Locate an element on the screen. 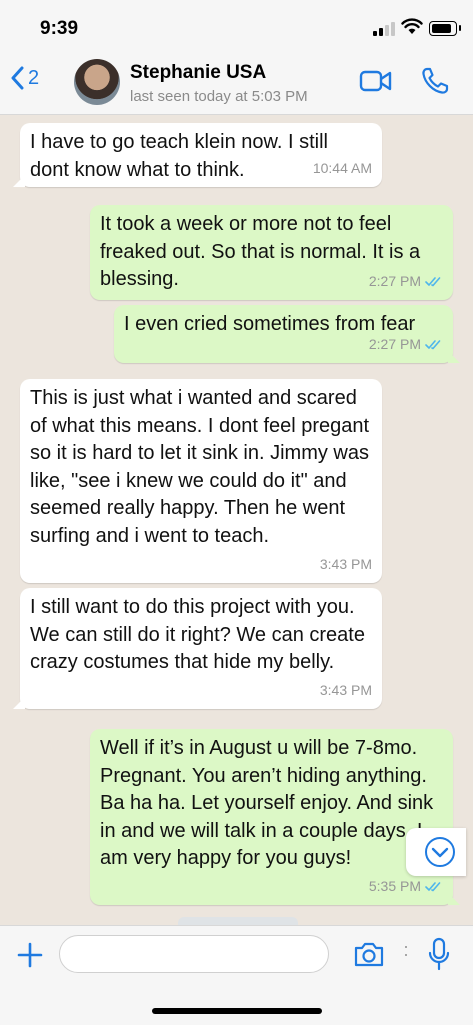 The width and height of the screenshot is (473, 1025). back-button: 2 is located at coordinates (24, 78).